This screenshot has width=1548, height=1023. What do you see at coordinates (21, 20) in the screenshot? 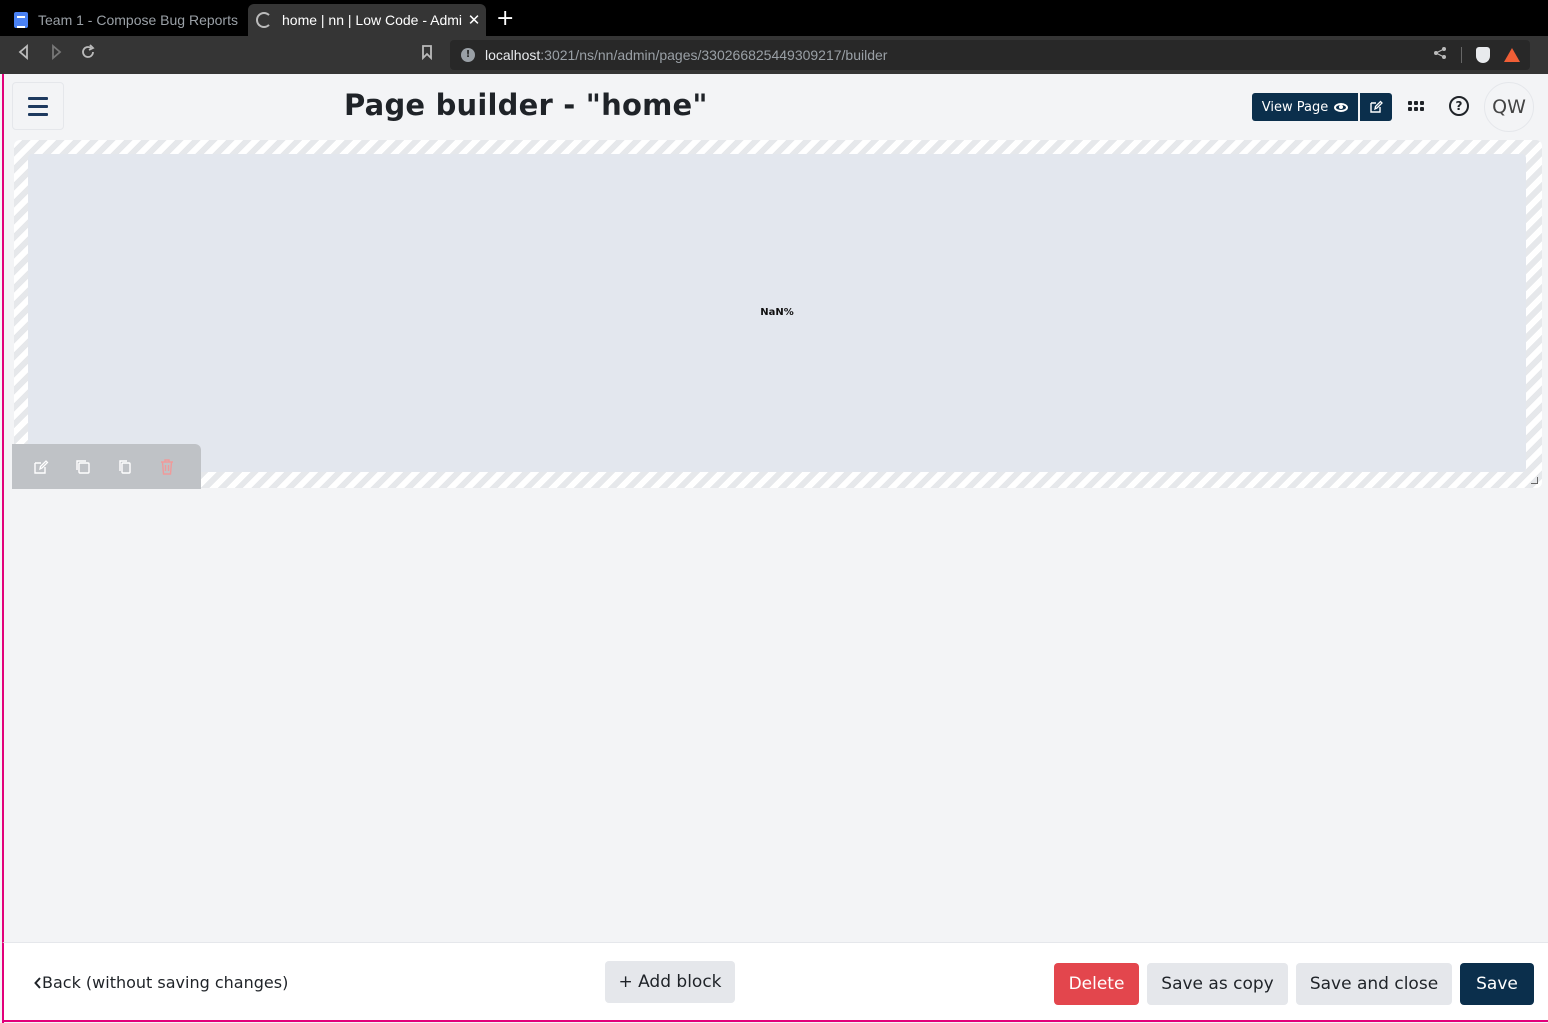
I see `docs-icon` at bounding box center [21, 20].